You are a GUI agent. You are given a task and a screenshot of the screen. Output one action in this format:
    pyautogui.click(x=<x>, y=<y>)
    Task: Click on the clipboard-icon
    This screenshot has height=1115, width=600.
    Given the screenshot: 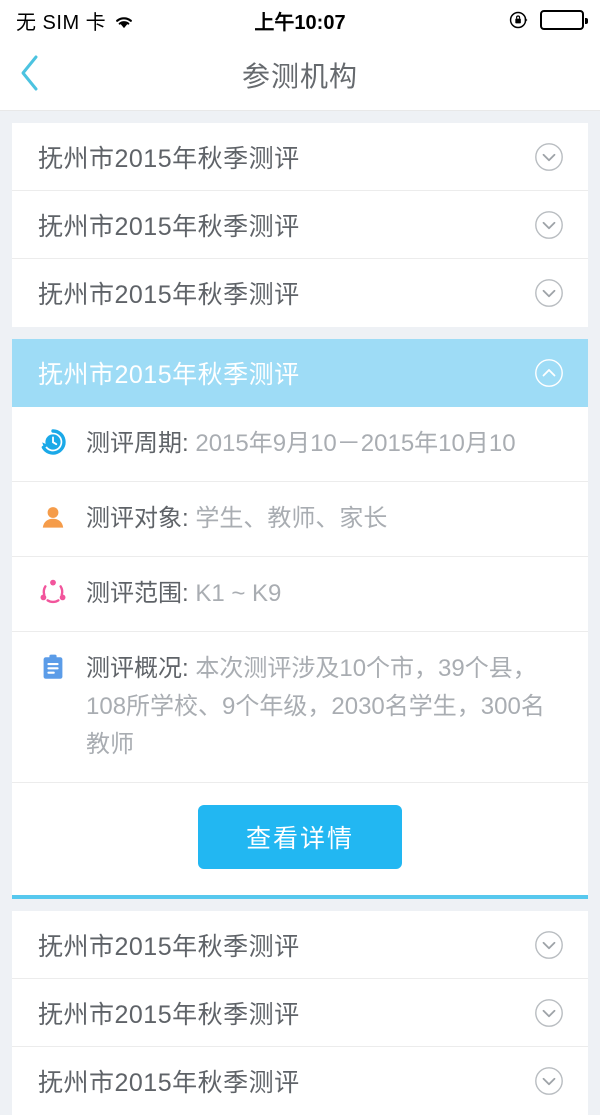 What is the action you would take?
    pyautogui.click(x=53, y=667)
    